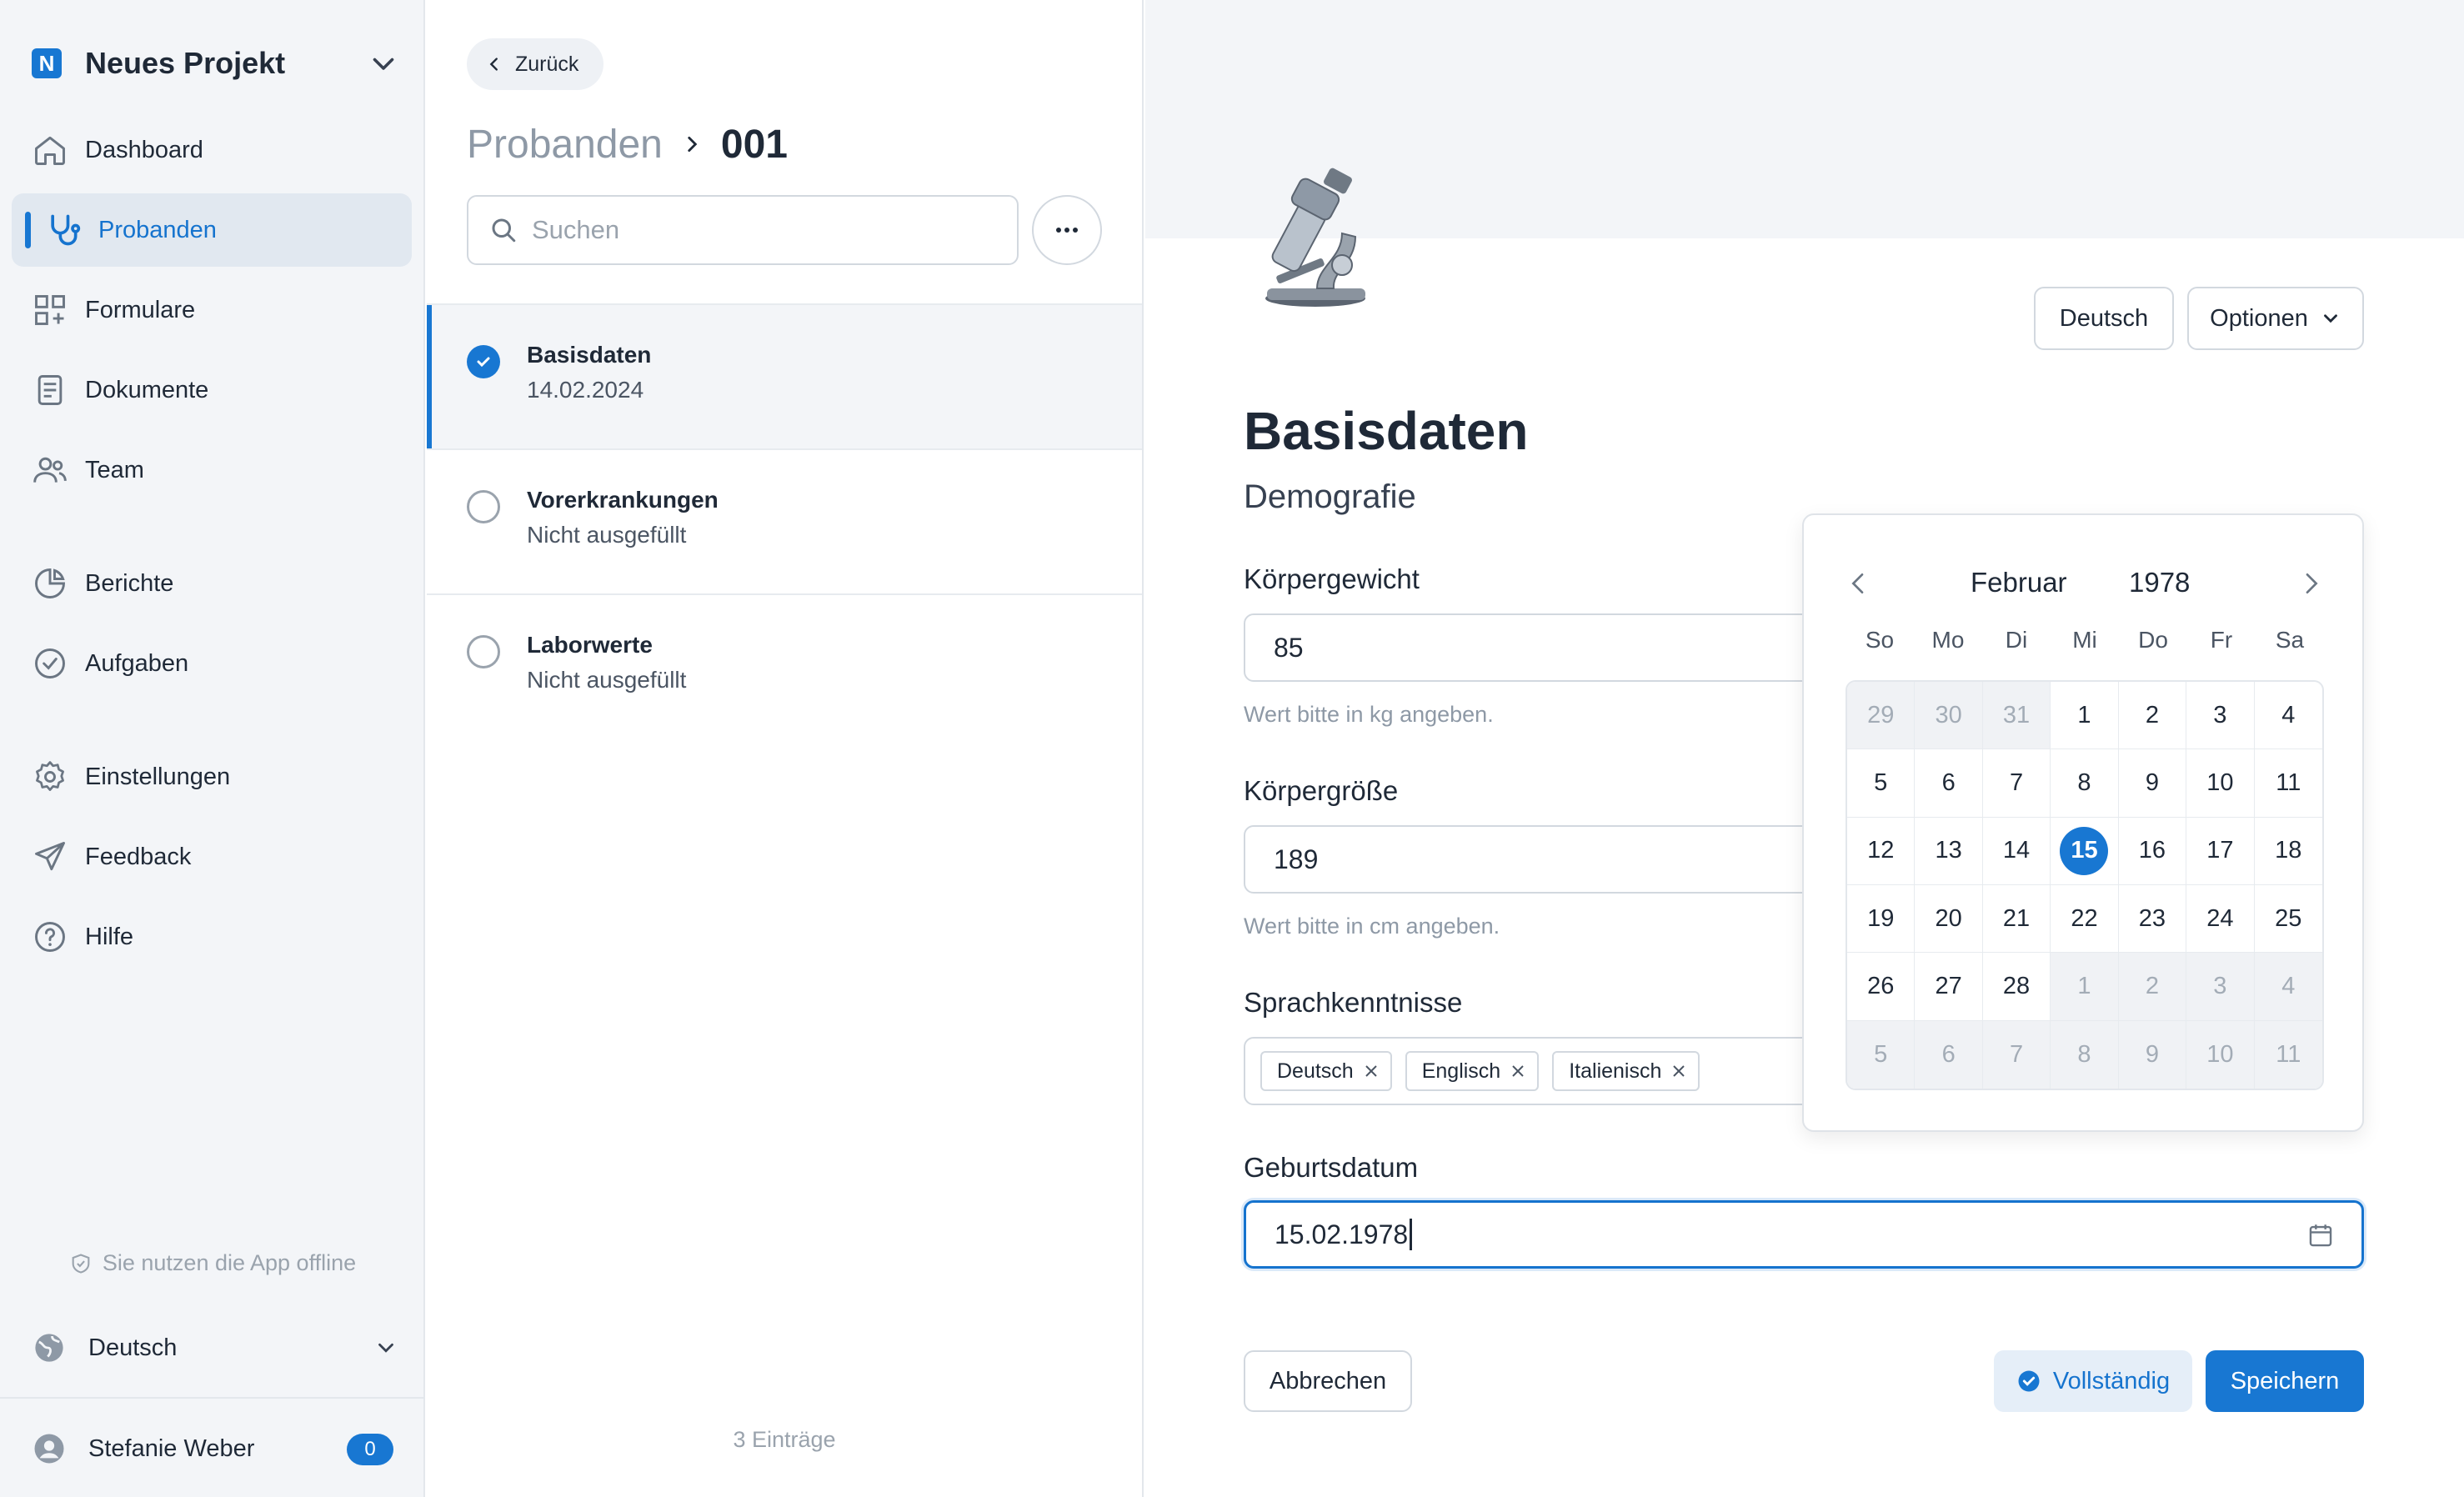  I want to click on form-section-title: Demografie, so click(1330, 496).